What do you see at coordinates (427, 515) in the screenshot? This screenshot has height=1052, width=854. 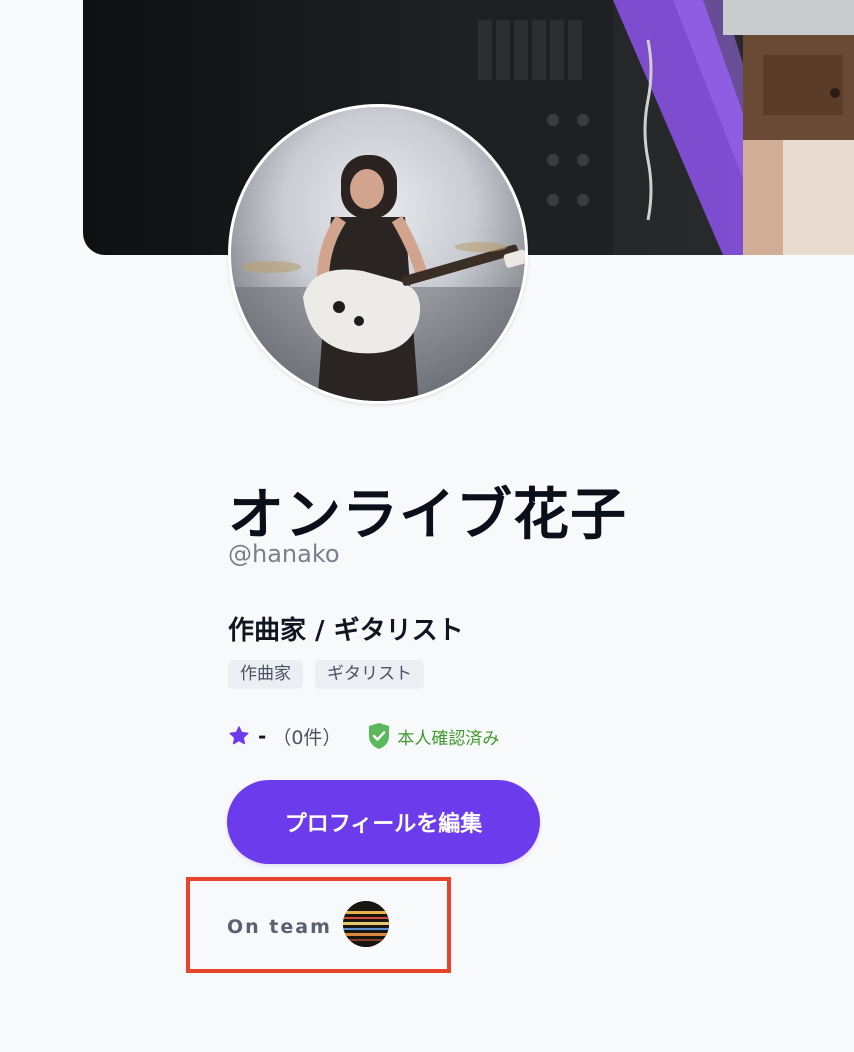 I see `profile-name: オンライブ花子` at bounding box center [427, 515].